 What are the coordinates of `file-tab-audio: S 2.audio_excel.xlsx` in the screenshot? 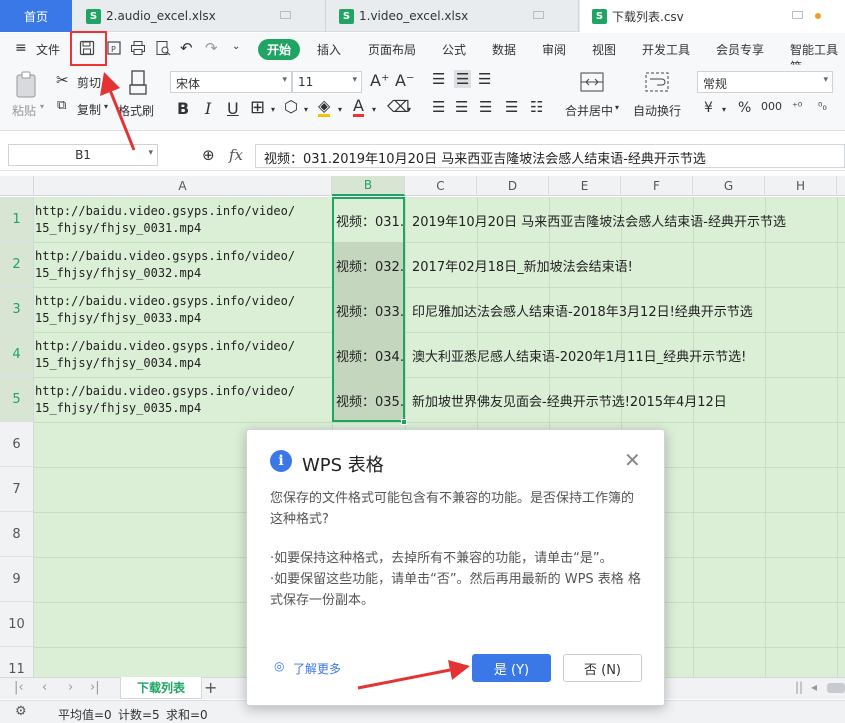 It's located at (200, 16).